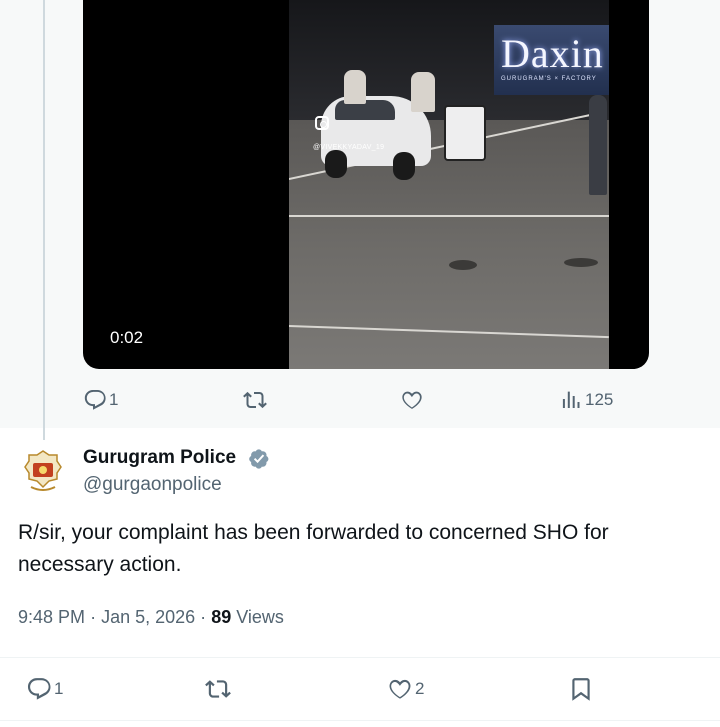  I want to click on like-button: 2, so click(405, 689).